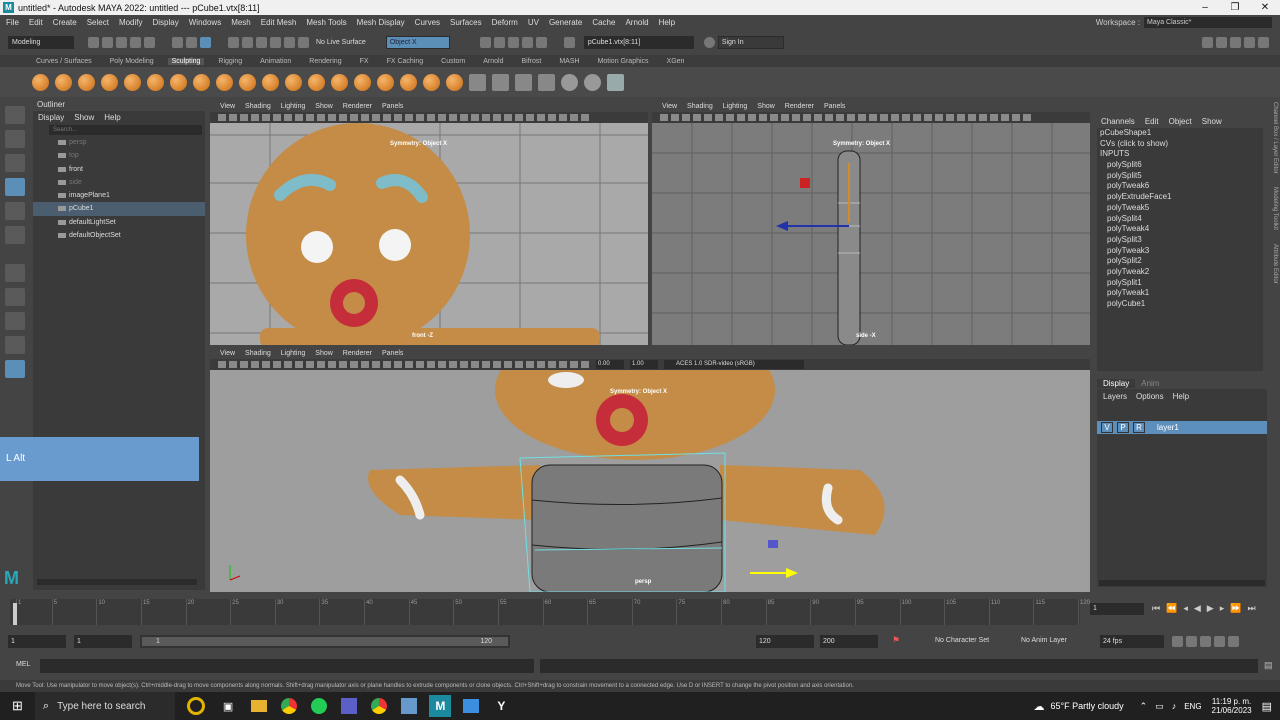 Image resolution: width=1280 pixels, height=720 pixels. Describe the element at coordinates (1180, 272) in the screenshot. I see `history-node: polyTweak2` at that location.